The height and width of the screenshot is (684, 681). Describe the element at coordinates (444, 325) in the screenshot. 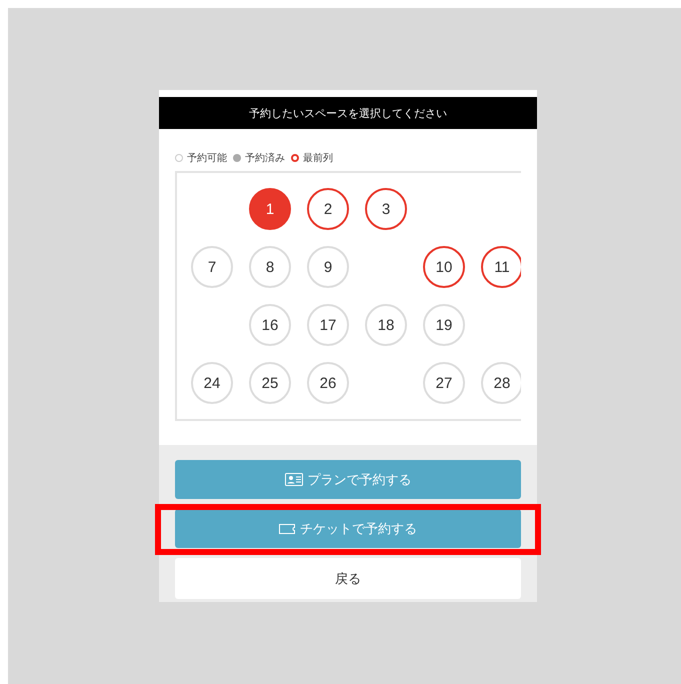

I see `seat: 19` at that location.